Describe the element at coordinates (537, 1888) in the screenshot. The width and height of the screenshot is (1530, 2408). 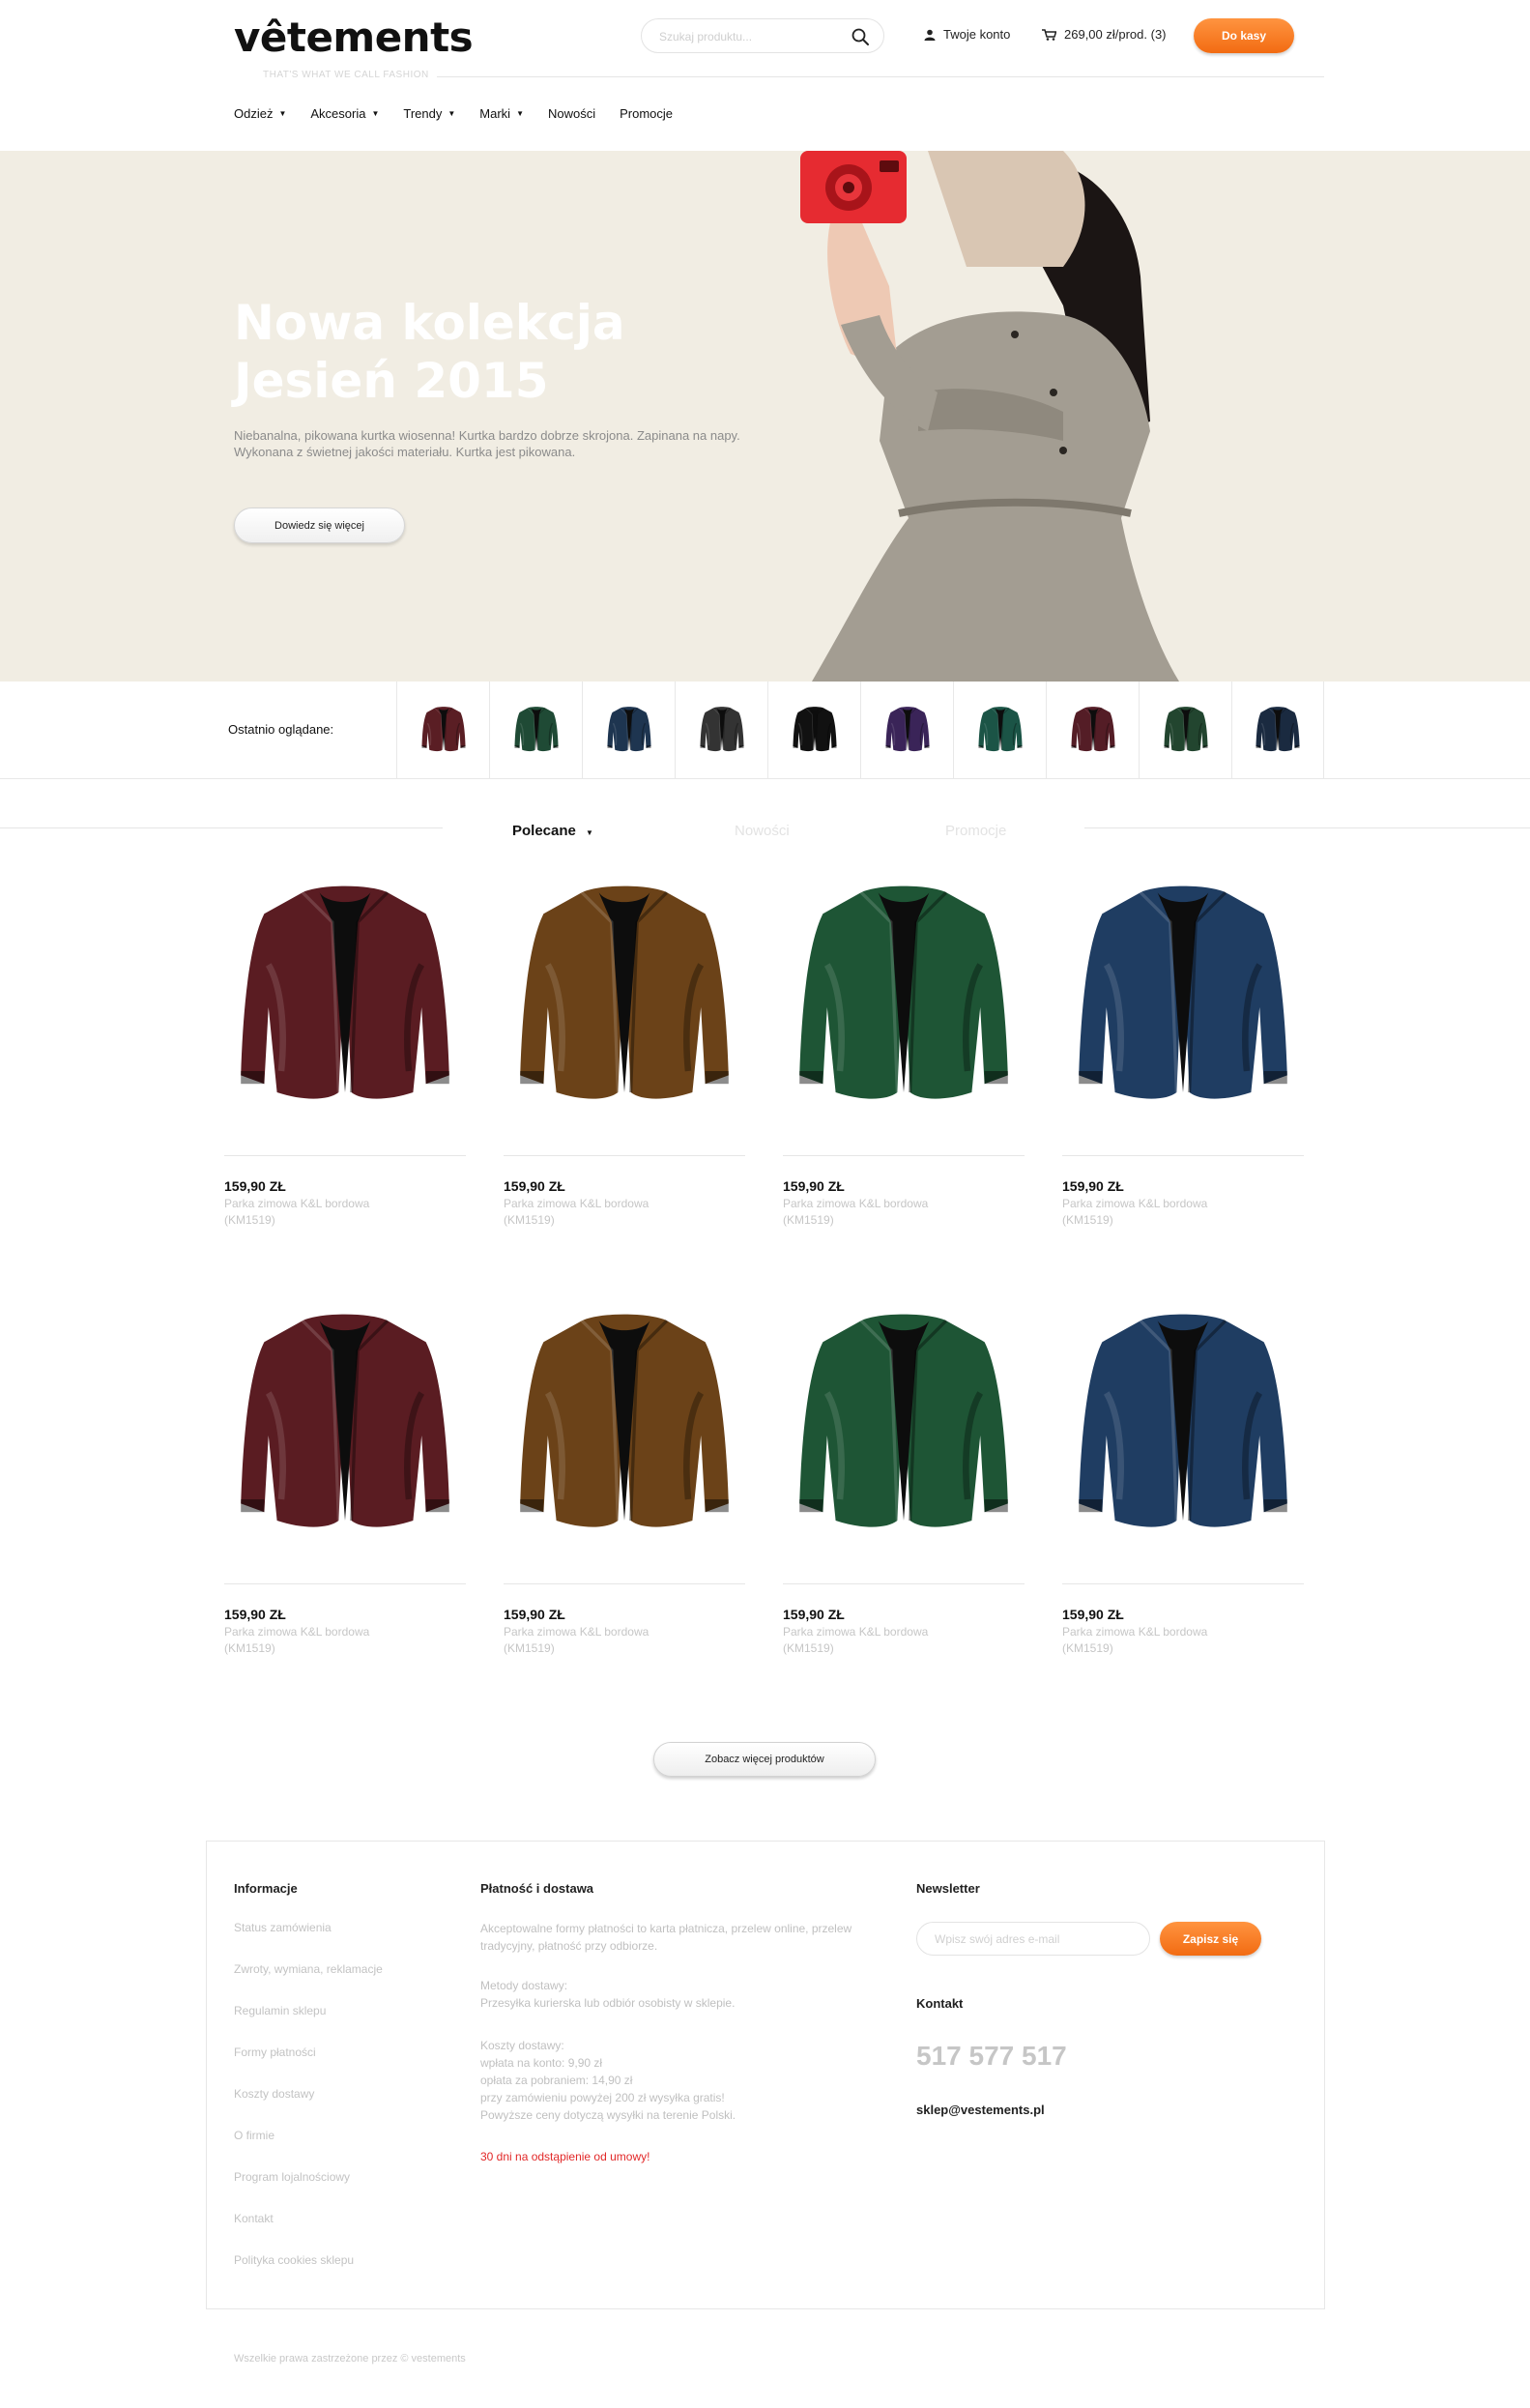
I see `footer-payment-heading: Płatność i dostawa` at that location.